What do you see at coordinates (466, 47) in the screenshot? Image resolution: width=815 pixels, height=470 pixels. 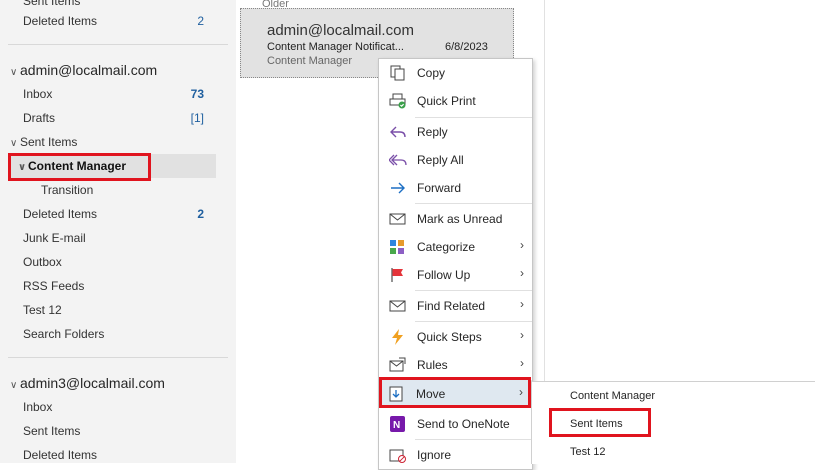 I see `message-date: 6/8/2023` at bounding box center [466, 47].